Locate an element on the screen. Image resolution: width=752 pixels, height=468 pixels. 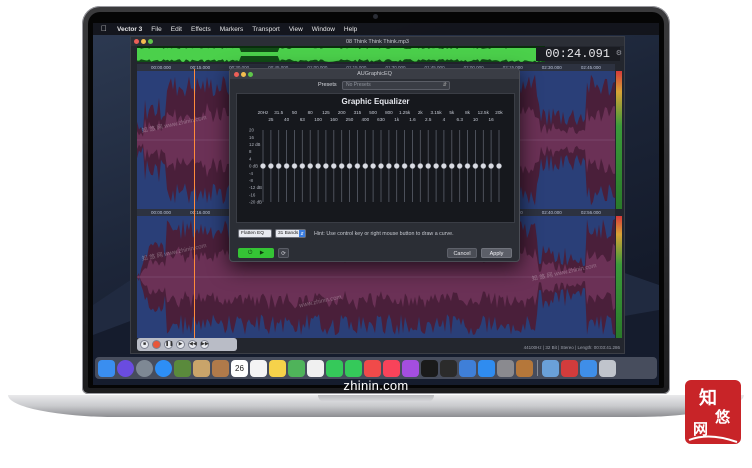
menu-markers: Markers is located at coordinates (231, 29).